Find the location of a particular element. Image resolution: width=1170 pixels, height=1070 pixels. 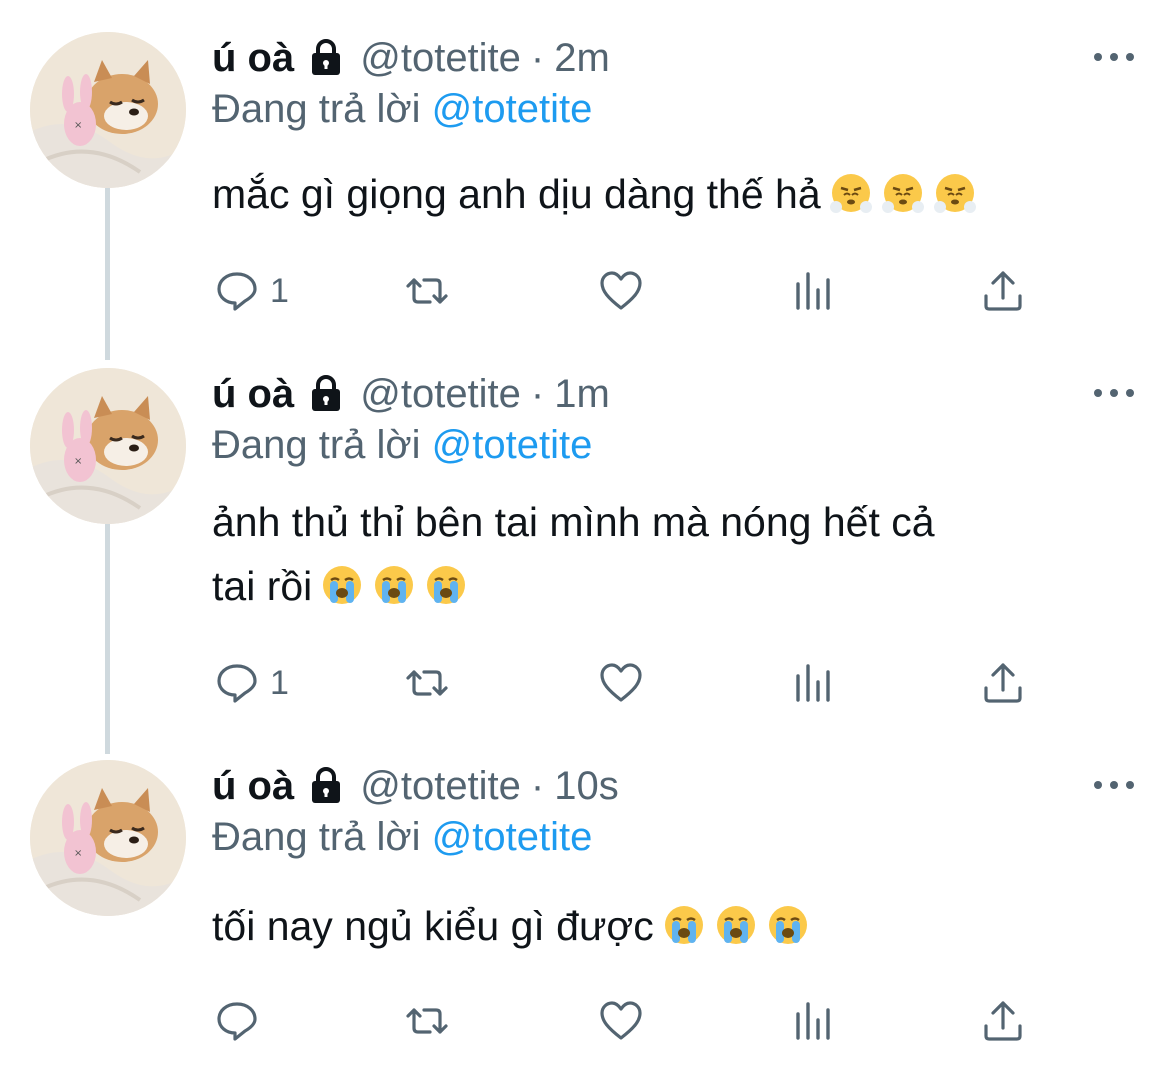

tweet-actions is located at coordinates (662, 1021).